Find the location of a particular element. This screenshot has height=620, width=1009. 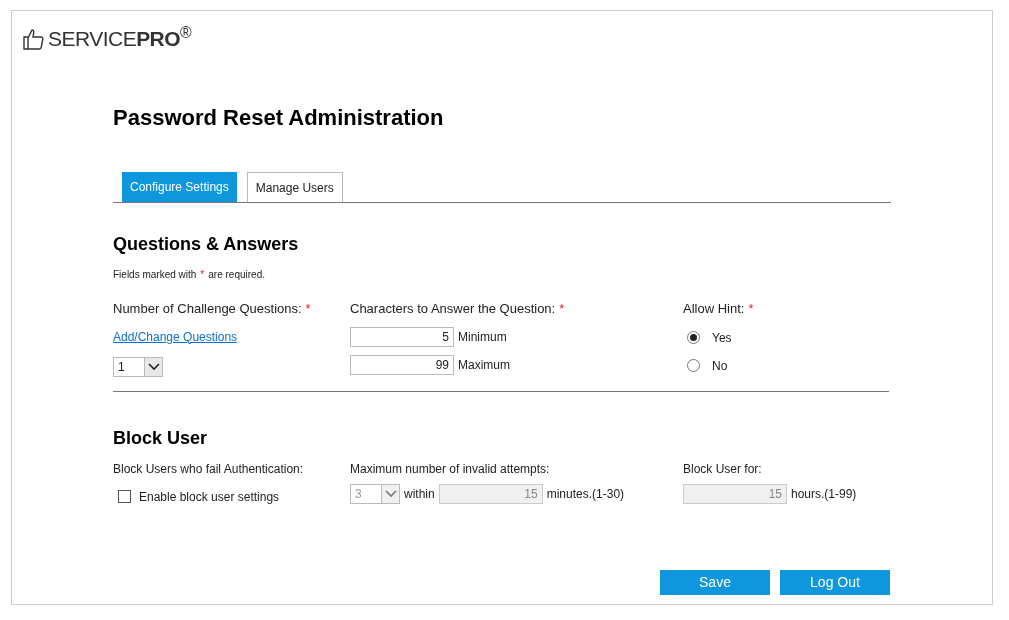

add-change-questions-link: Add/Change Questions is located at coordinates (175, 336).